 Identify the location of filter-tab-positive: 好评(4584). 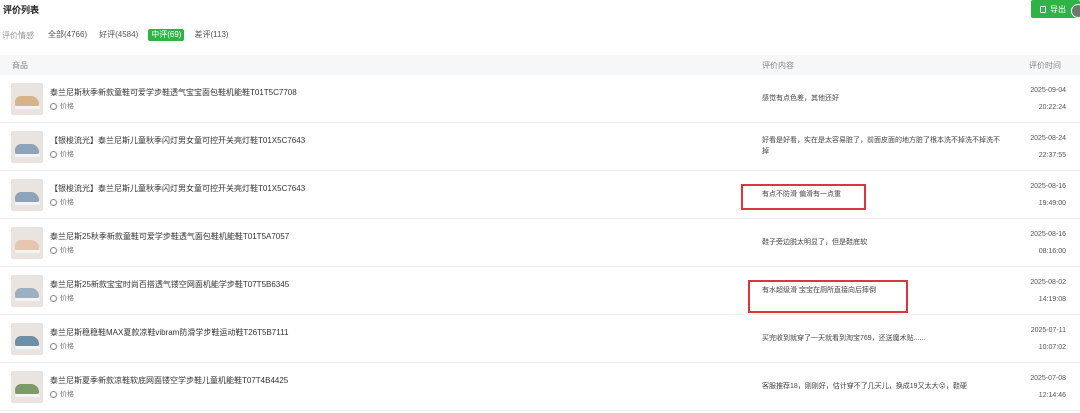
(118, 35).